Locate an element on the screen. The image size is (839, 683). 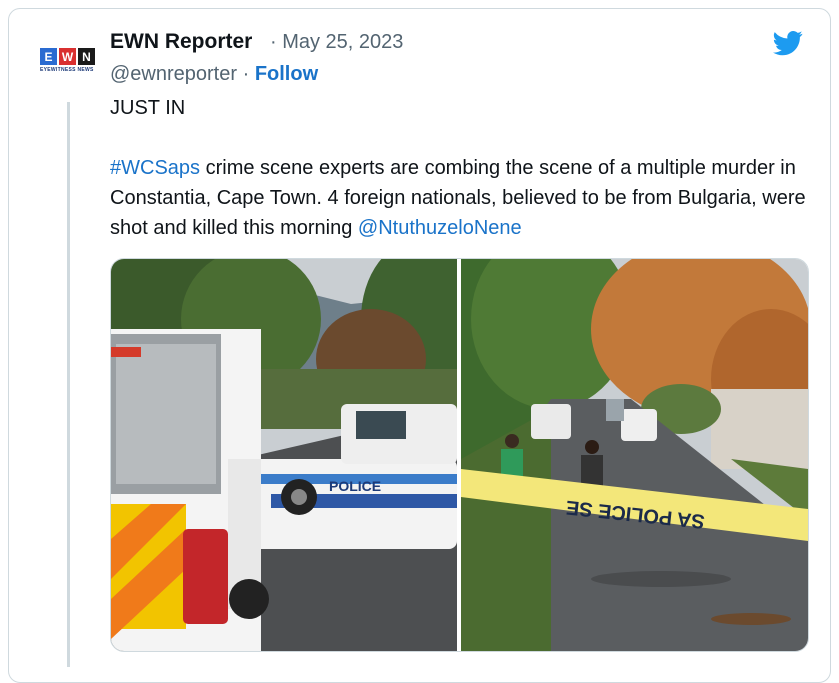
logo-tagline: EYEWITNESS NEWS is located at coordinates (67, 70).